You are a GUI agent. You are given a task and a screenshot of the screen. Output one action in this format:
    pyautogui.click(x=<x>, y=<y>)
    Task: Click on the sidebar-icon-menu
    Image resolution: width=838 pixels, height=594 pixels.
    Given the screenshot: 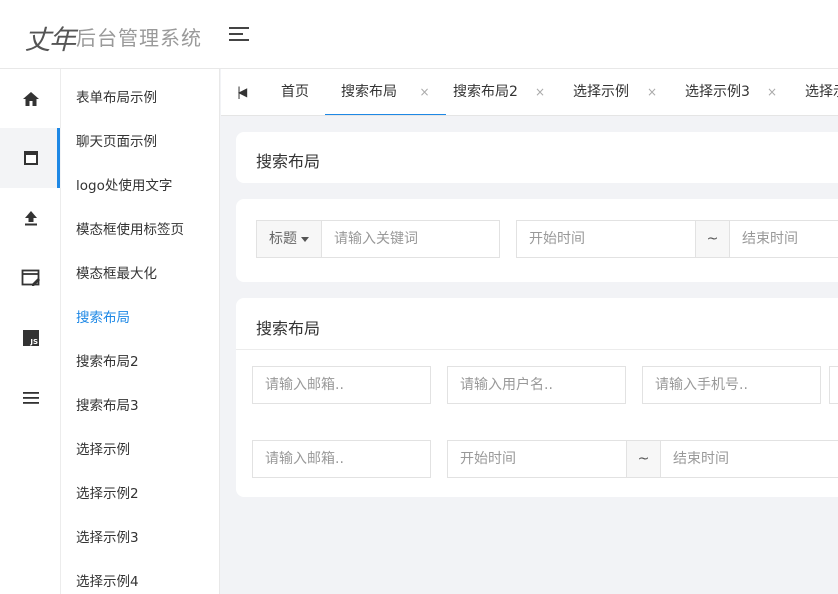 What is the action you would take?
    pyautogui.click(x=30, y=398)
    